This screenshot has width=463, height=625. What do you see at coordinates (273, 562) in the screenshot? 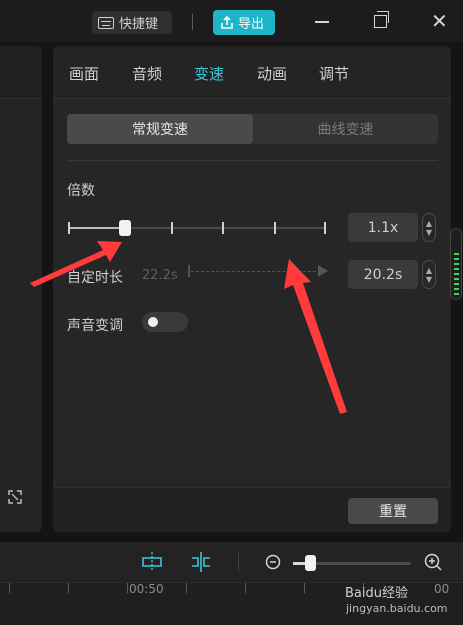
I see `zoom-out-icon` at bounding box center [273, 562].